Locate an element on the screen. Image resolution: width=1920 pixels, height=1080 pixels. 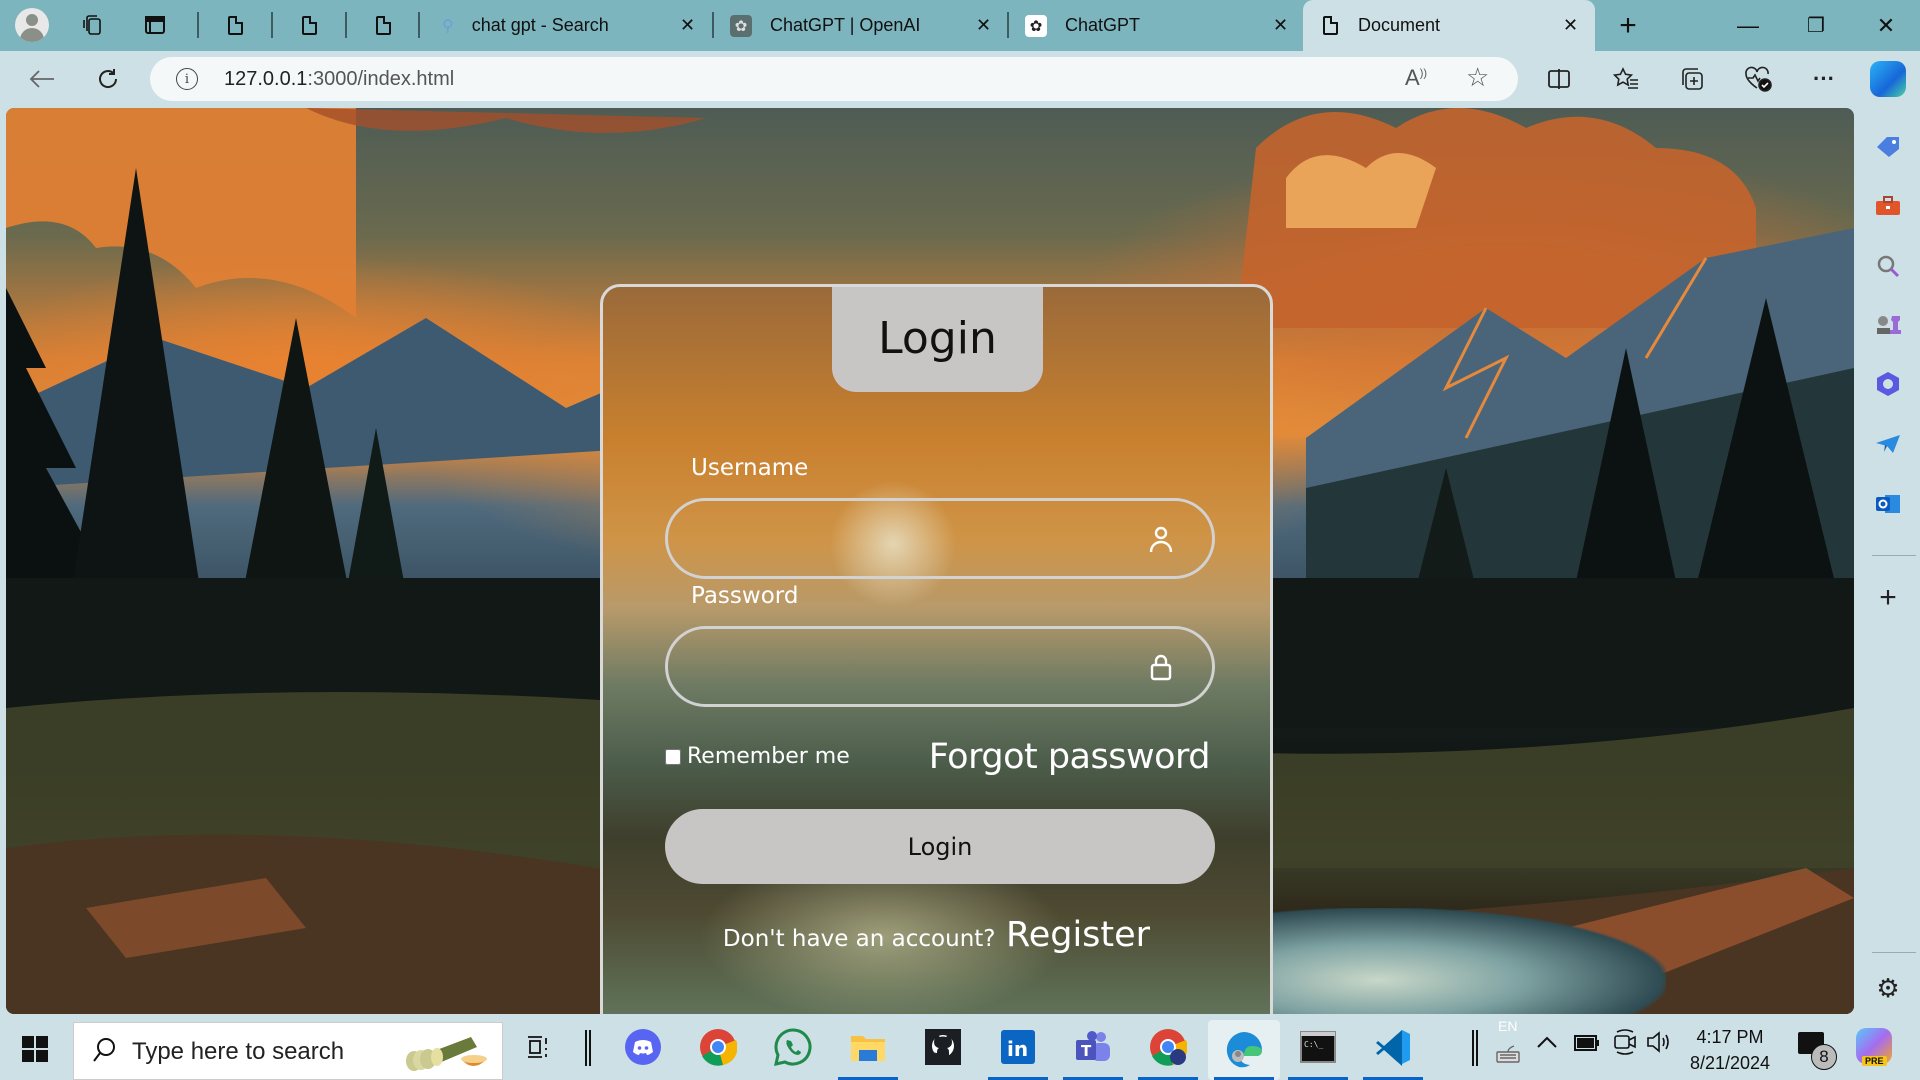
discord-app is located at coordinates (643, 1047).